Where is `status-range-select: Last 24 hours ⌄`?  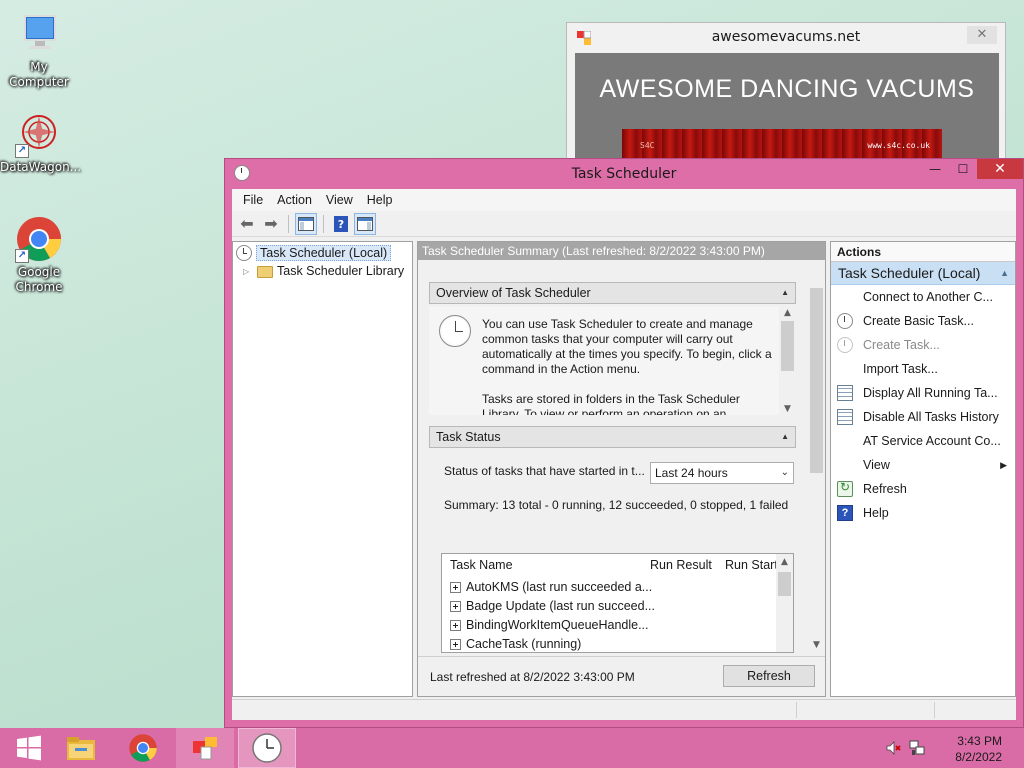 status-range-select: Last 24 hours ⌄ is located at coordinates (722, 473).